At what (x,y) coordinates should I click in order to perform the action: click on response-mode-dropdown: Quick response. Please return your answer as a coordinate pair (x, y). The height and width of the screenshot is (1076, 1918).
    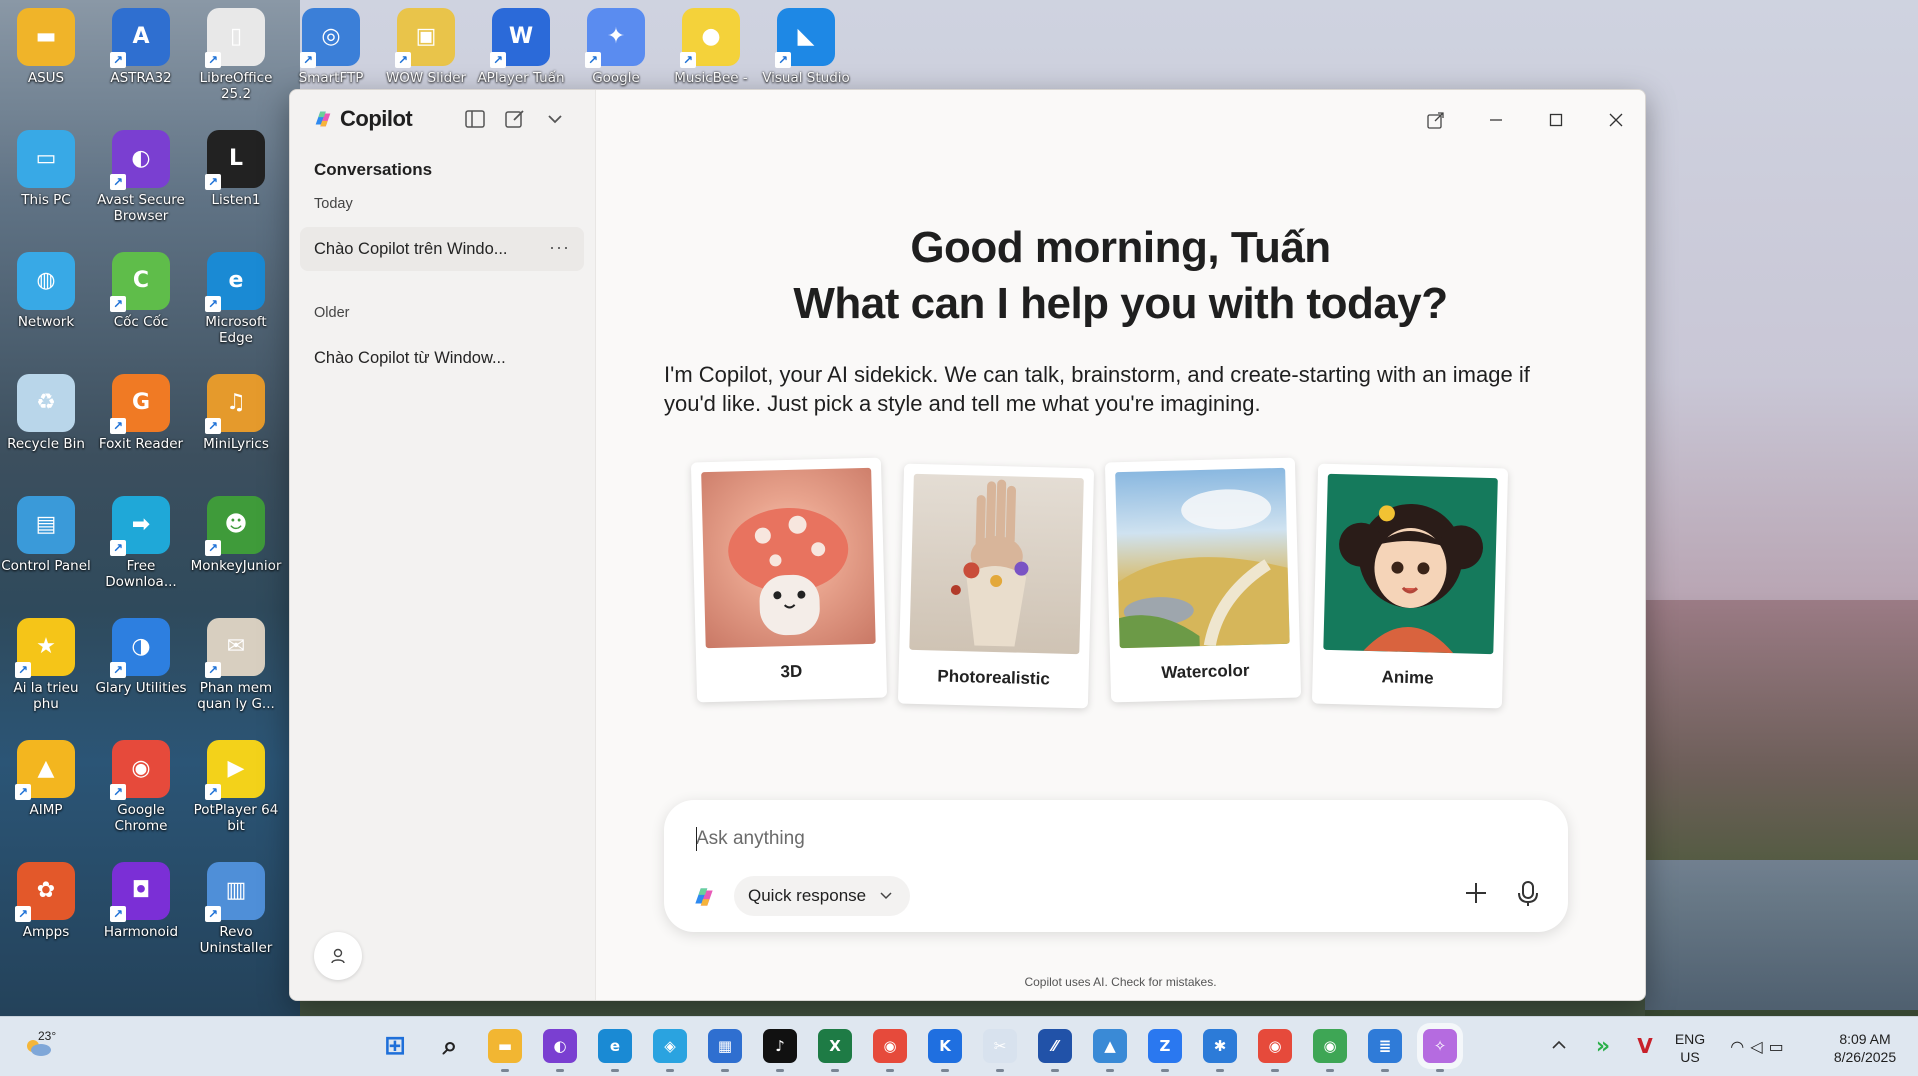
    Looking at the image, I should click on (822, 896).